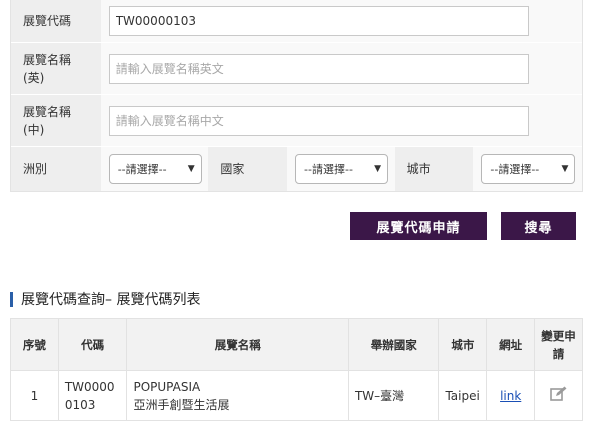  I want to click on city-cell: --請選擇-- ▼, so click(527, 169).